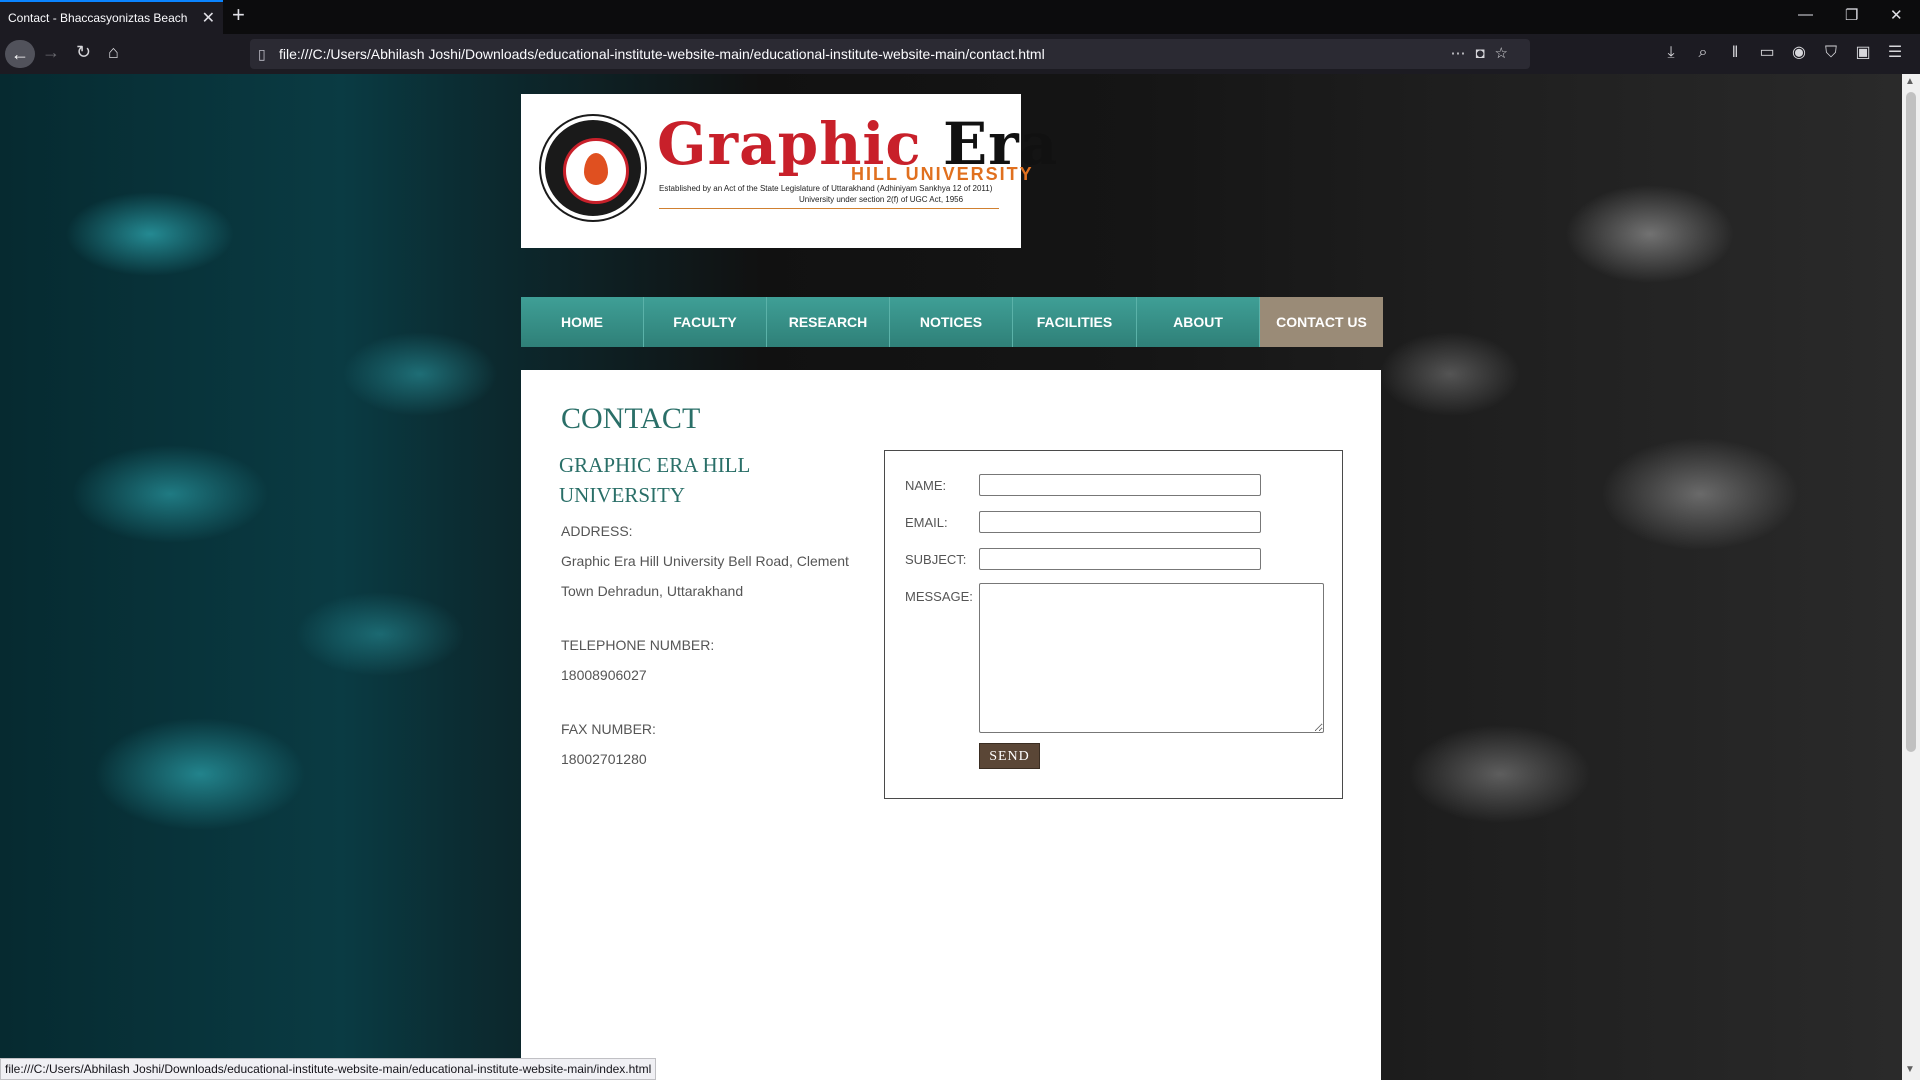 Image resolution: width=1920 pixels, height=1080 pixels. What do you see at coordinates (1151, 658) in the screenshot?
I see `message-textarea` at bounding box center [1151, 658].